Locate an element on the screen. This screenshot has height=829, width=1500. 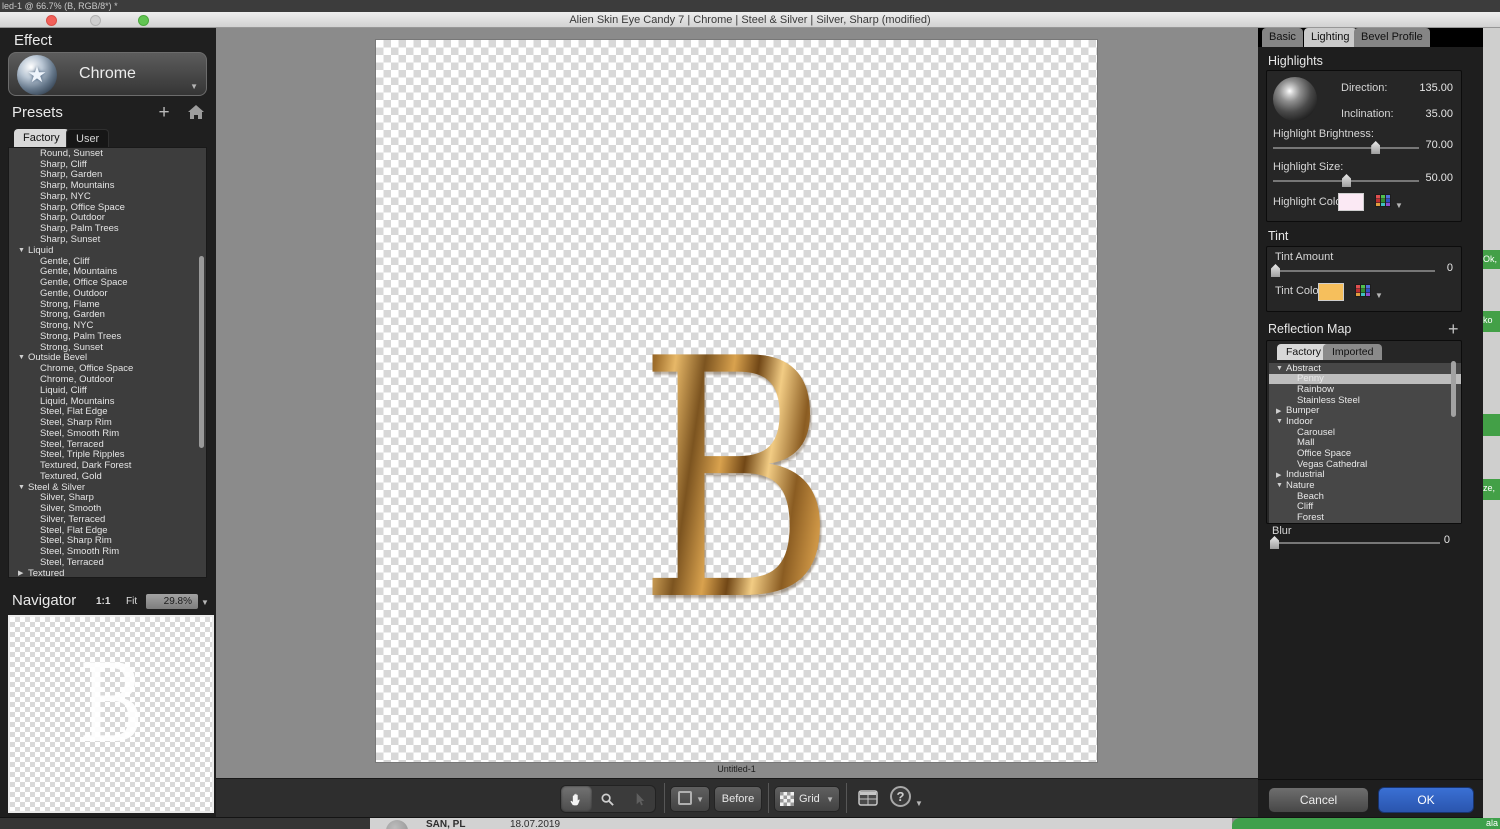
add-reflection-map-button: + is located at coordinates (1453, 329).